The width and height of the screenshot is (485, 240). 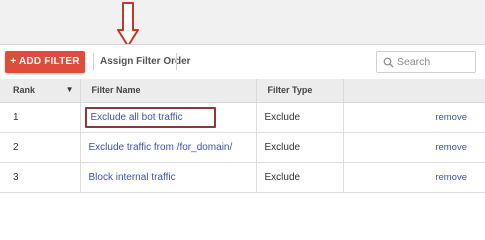 I want to click on search-box, so click(x=426, y=62).